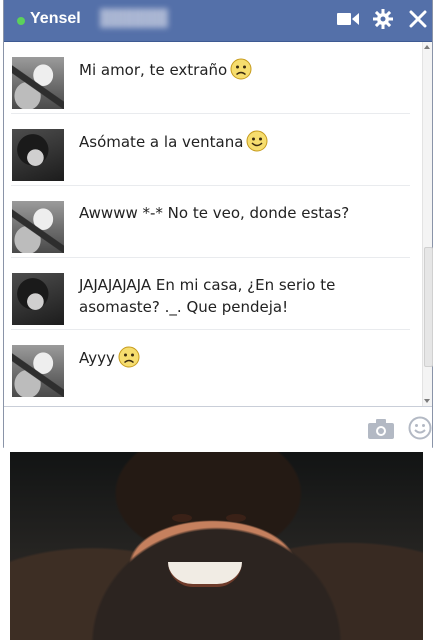 The height and width of the screenshot is (640, 433). I want to click on message-input, so click(182, 427).